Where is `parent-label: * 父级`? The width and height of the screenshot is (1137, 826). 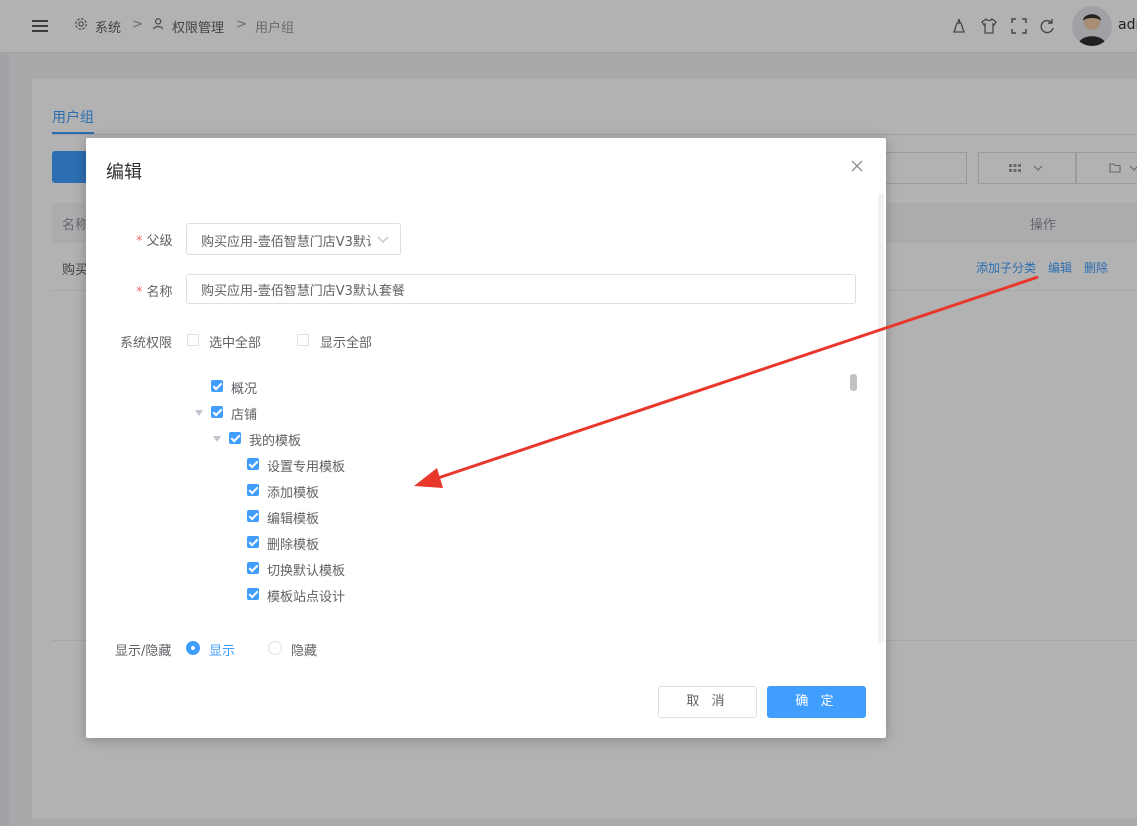 parent-label: * 父级 is located at coordinates (154, 239).